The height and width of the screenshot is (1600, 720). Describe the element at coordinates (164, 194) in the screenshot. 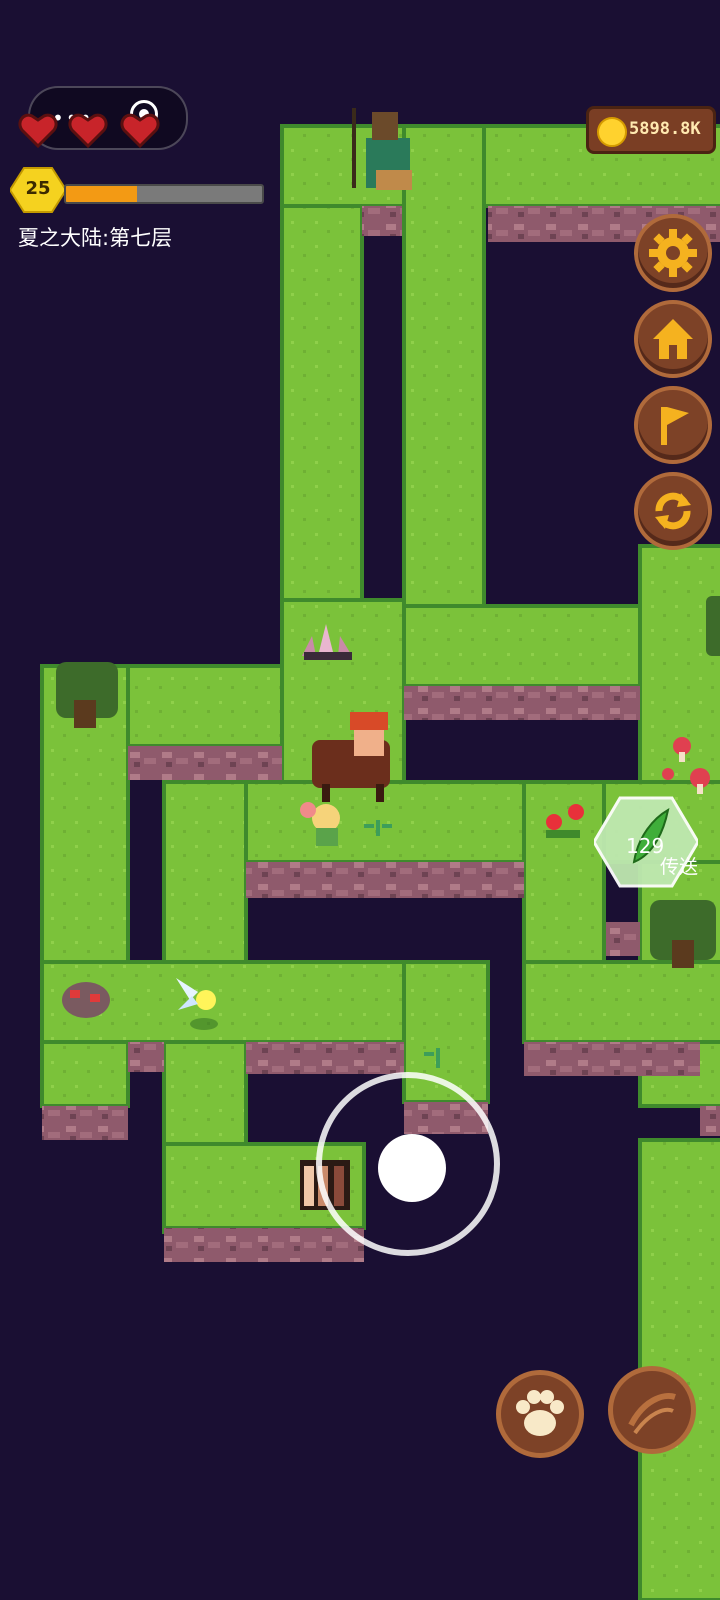

I see `xp-bar` at that location.